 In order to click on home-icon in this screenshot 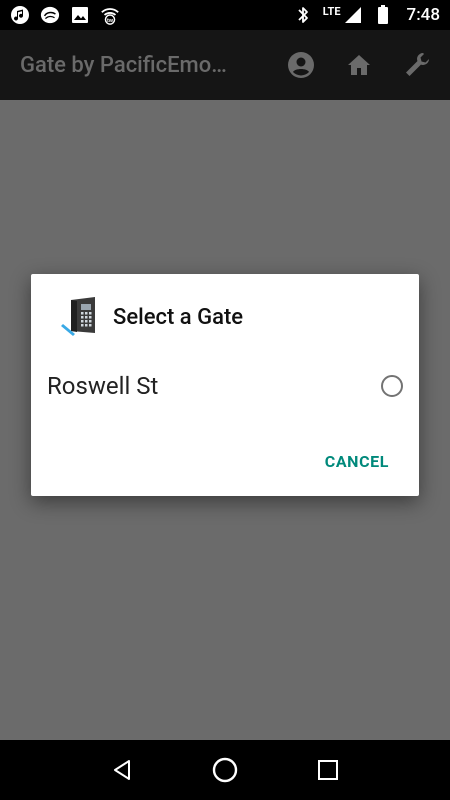, I will do `click(359, 65)`.